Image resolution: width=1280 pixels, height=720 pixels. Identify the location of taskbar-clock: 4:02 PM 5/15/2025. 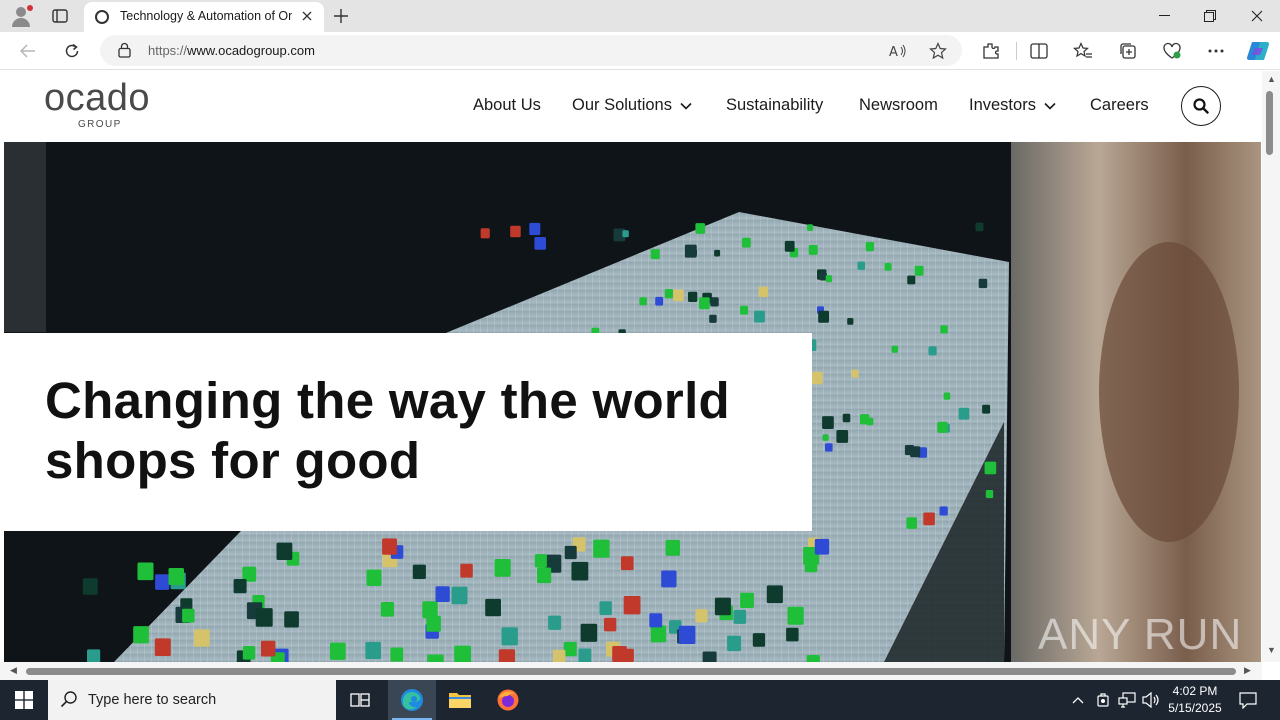
(1195, 700).